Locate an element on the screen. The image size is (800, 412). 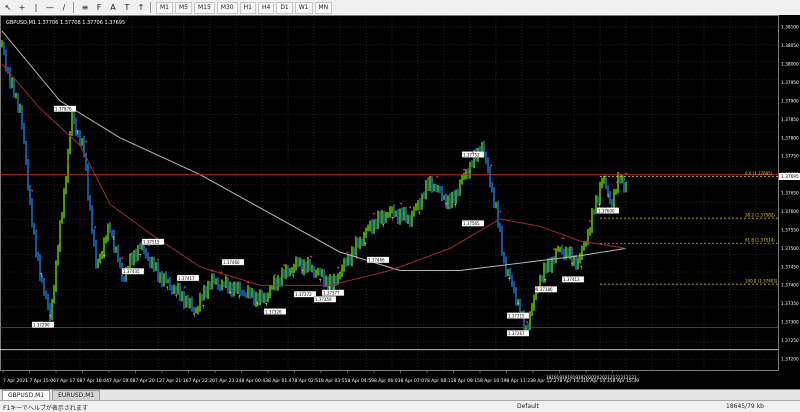
fib-level-label: 0.0 (1.37695) is located at coordinates (759, 173).